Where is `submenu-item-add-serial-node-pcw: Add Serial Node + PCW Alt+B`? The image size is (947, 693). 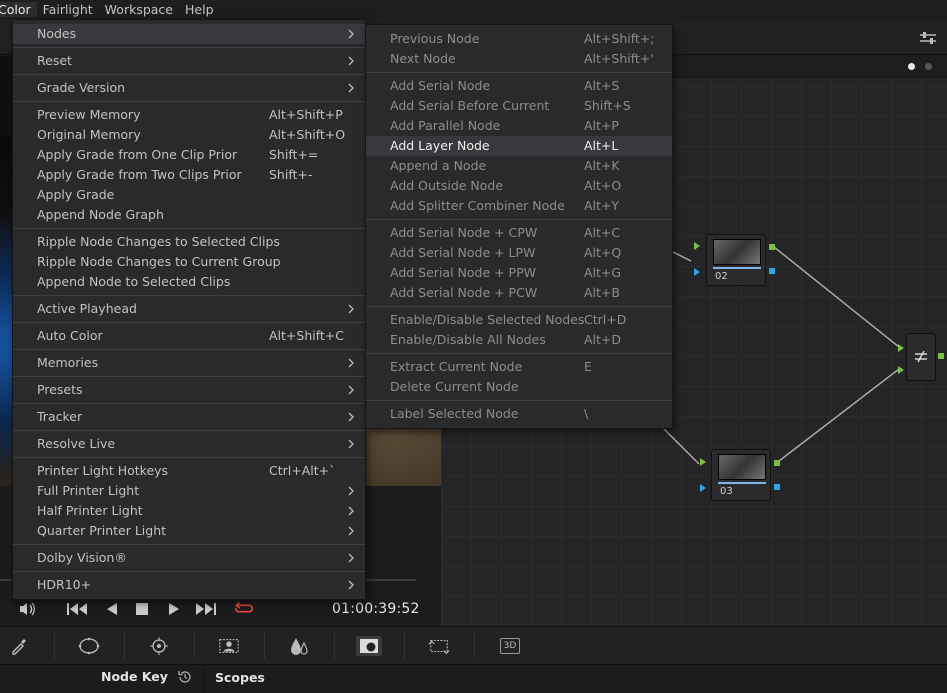
submenu-item-add-serial-node-pcw: Add Serial Node + PCW Alt+B is located at coordinates (519, 293).